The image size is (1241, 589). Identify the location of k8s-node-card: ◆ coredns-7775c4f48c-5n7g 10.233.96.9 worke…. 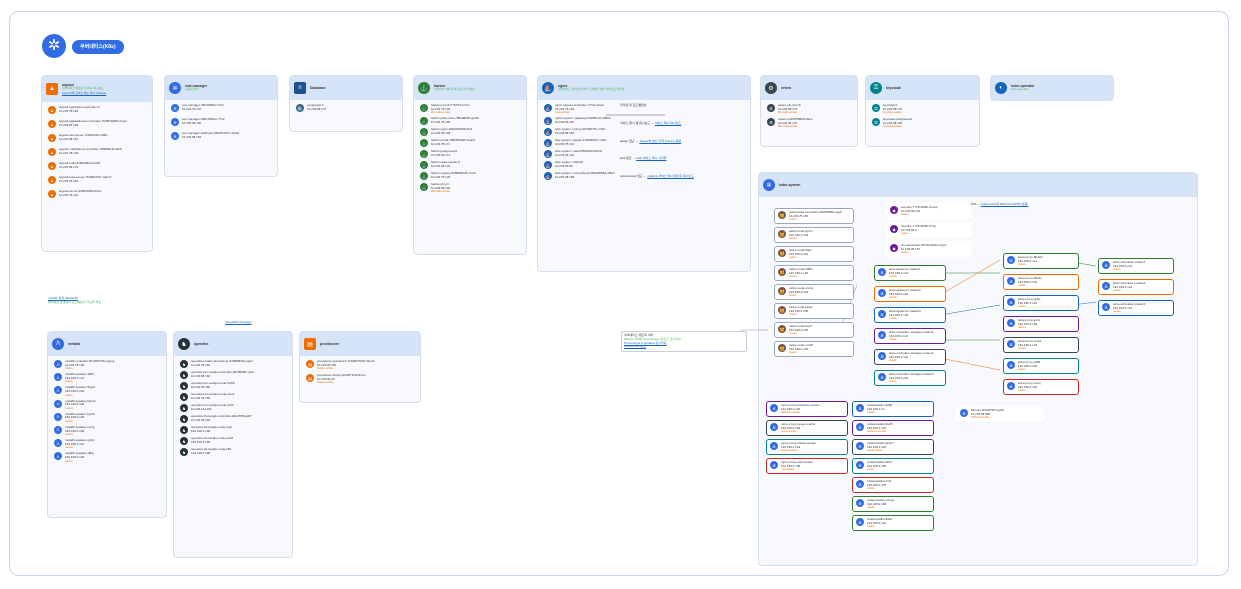
(929, 230).